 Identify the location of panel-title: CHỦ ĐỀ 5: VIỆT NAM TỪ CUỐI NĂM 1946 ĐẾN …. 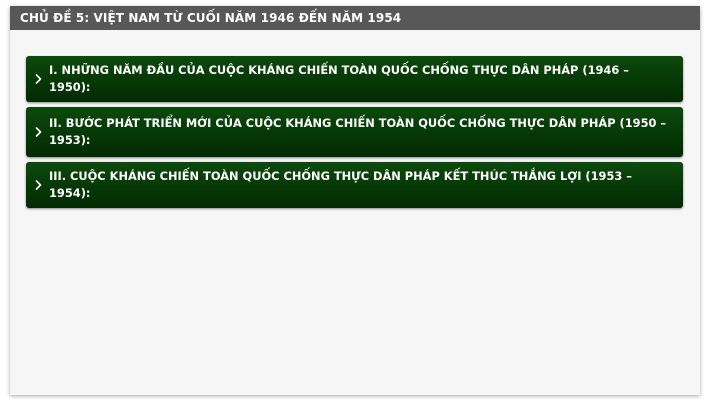
(355, 18).